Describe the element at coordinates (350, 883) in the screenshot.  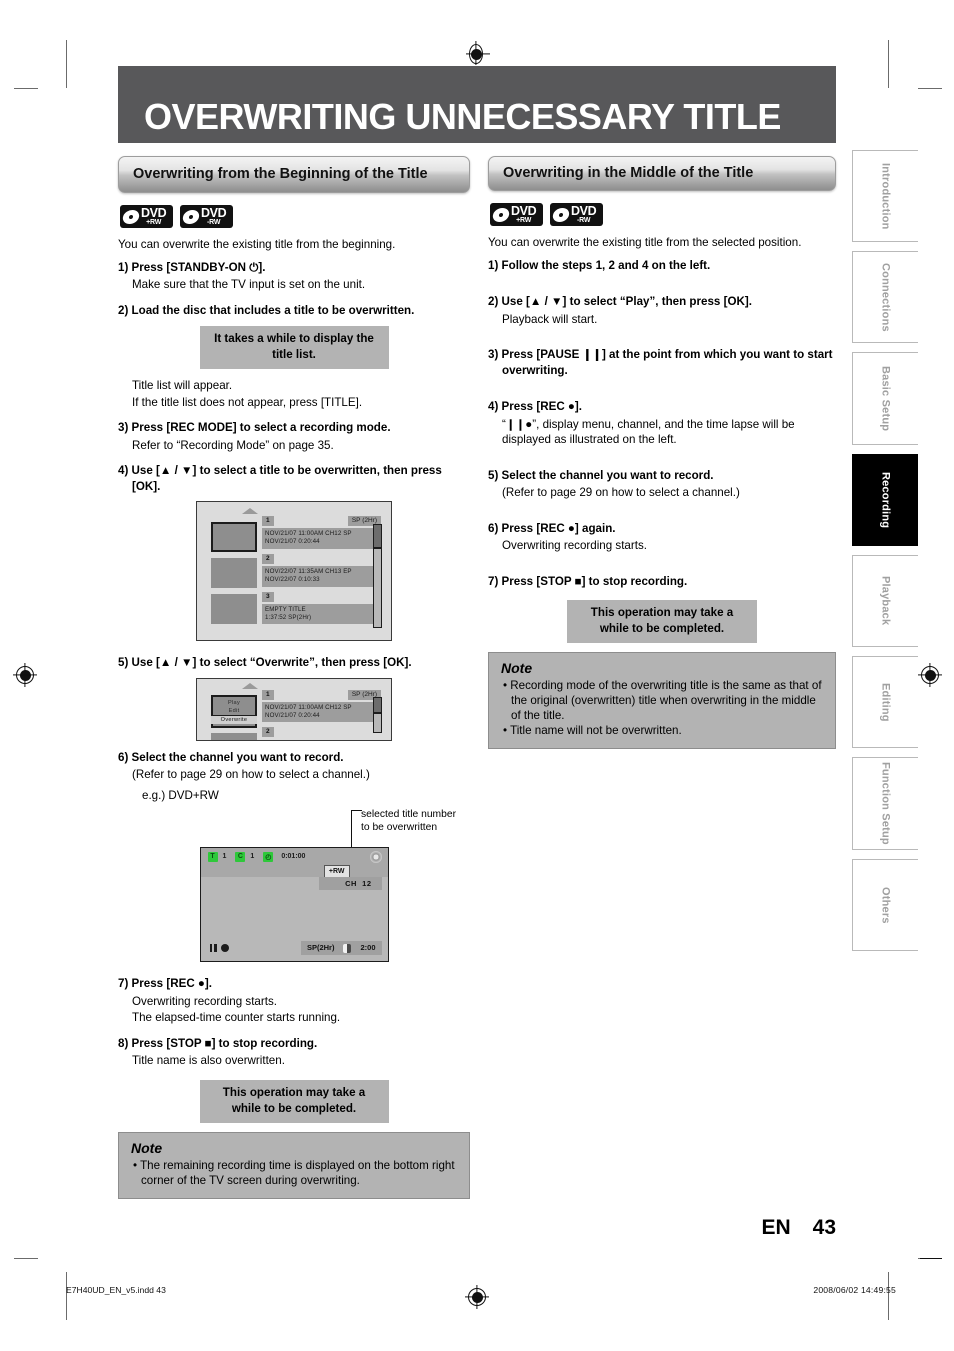
I see `osd-channel: CH 12` at that location.